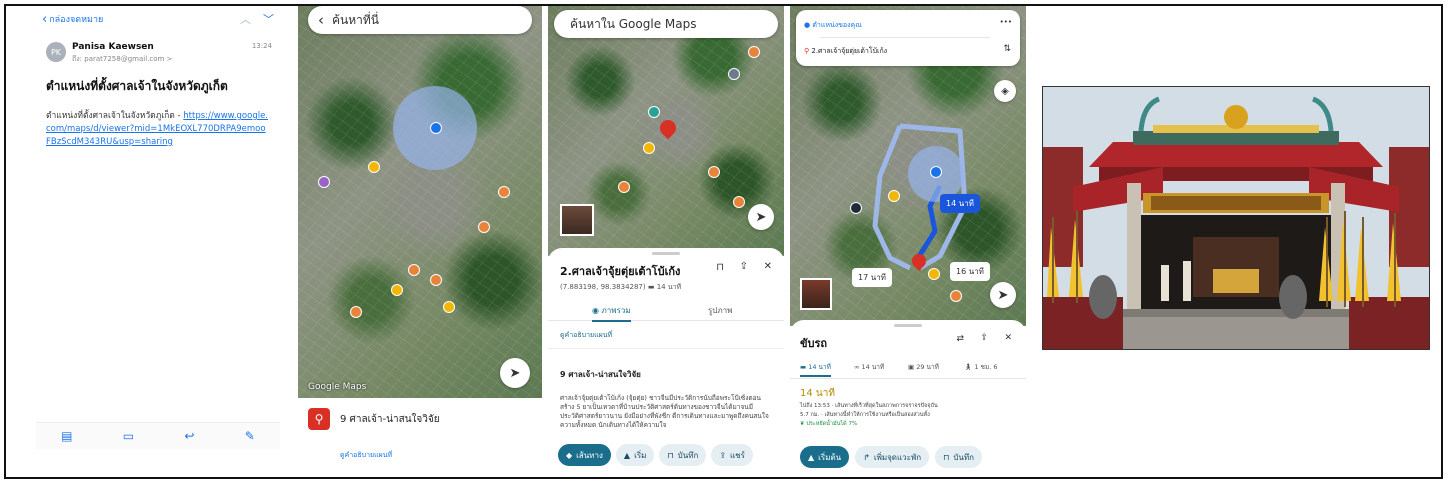  Describe the element at coordinates (1006, 22) in the screenshot. I see `more-options-icon: •••` at that location.